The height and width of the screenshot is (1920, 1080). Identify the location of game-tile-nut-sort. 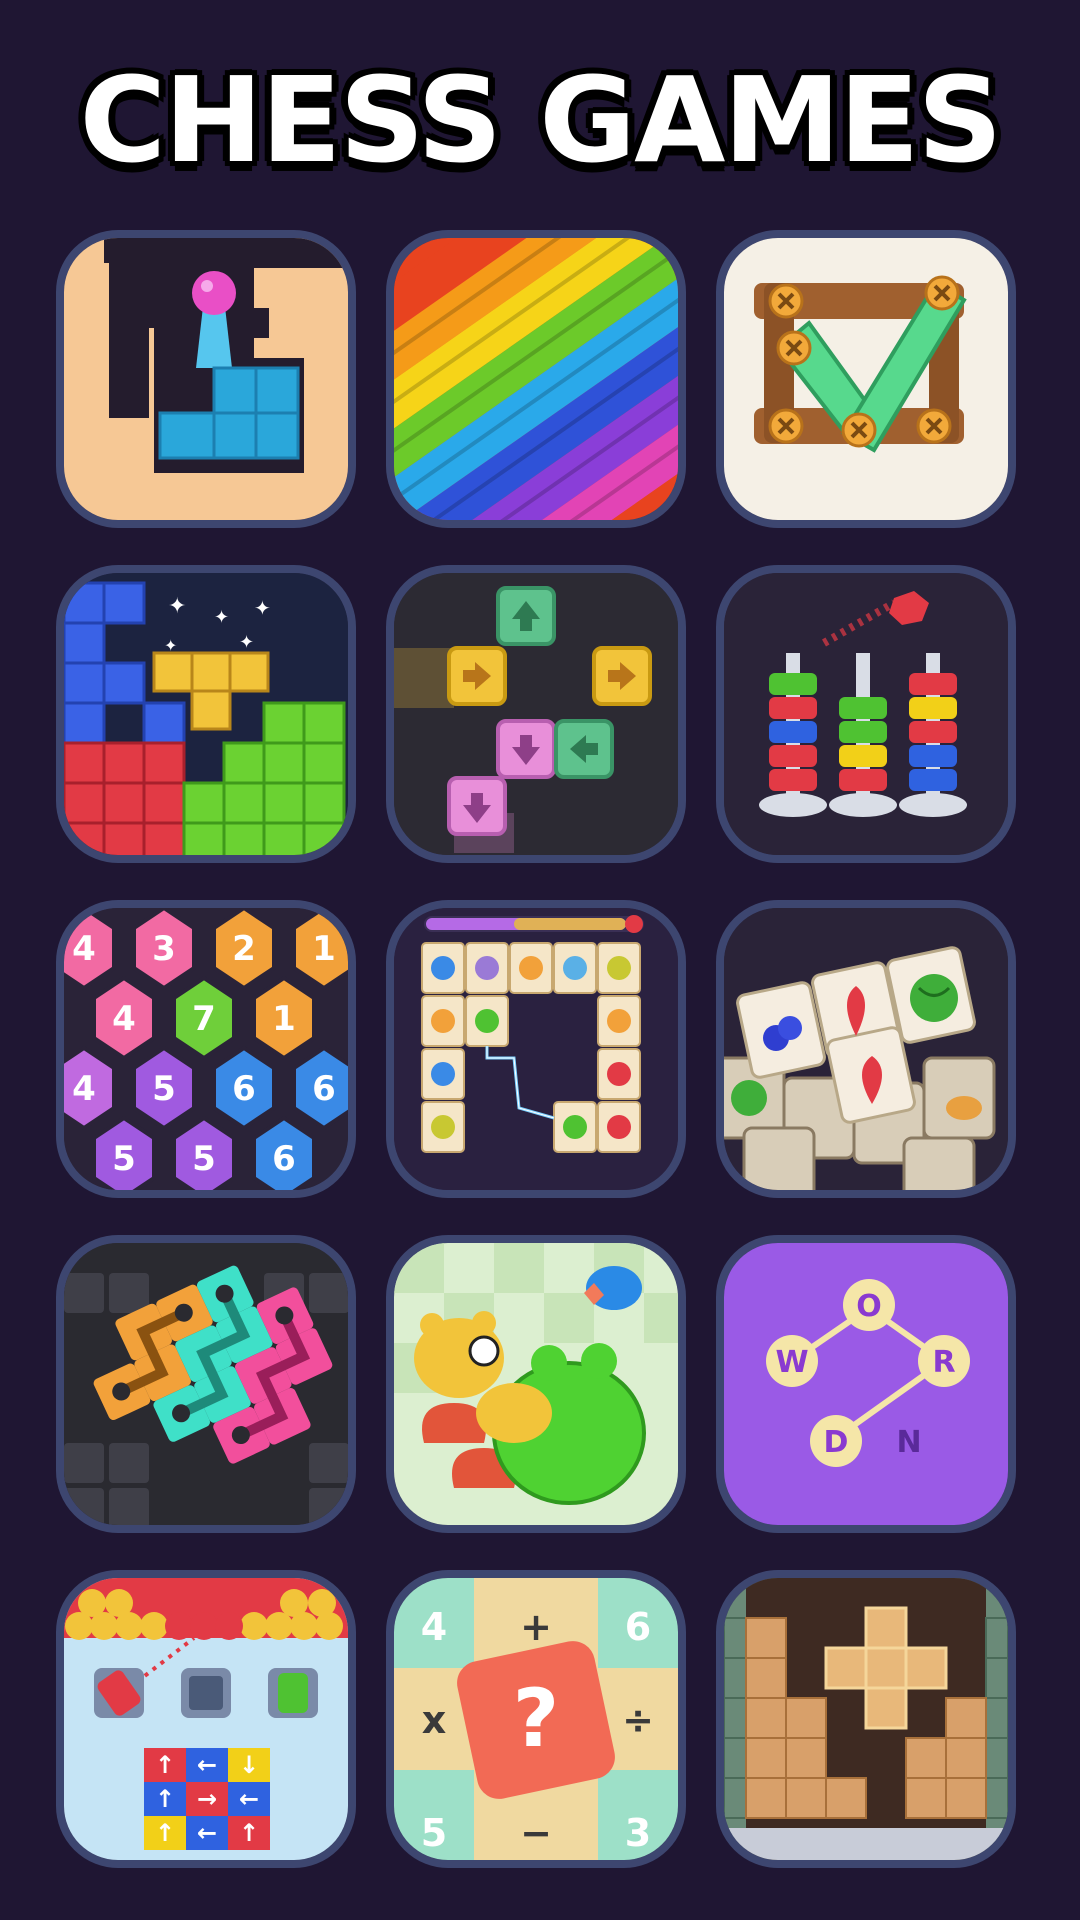
(866, 714).